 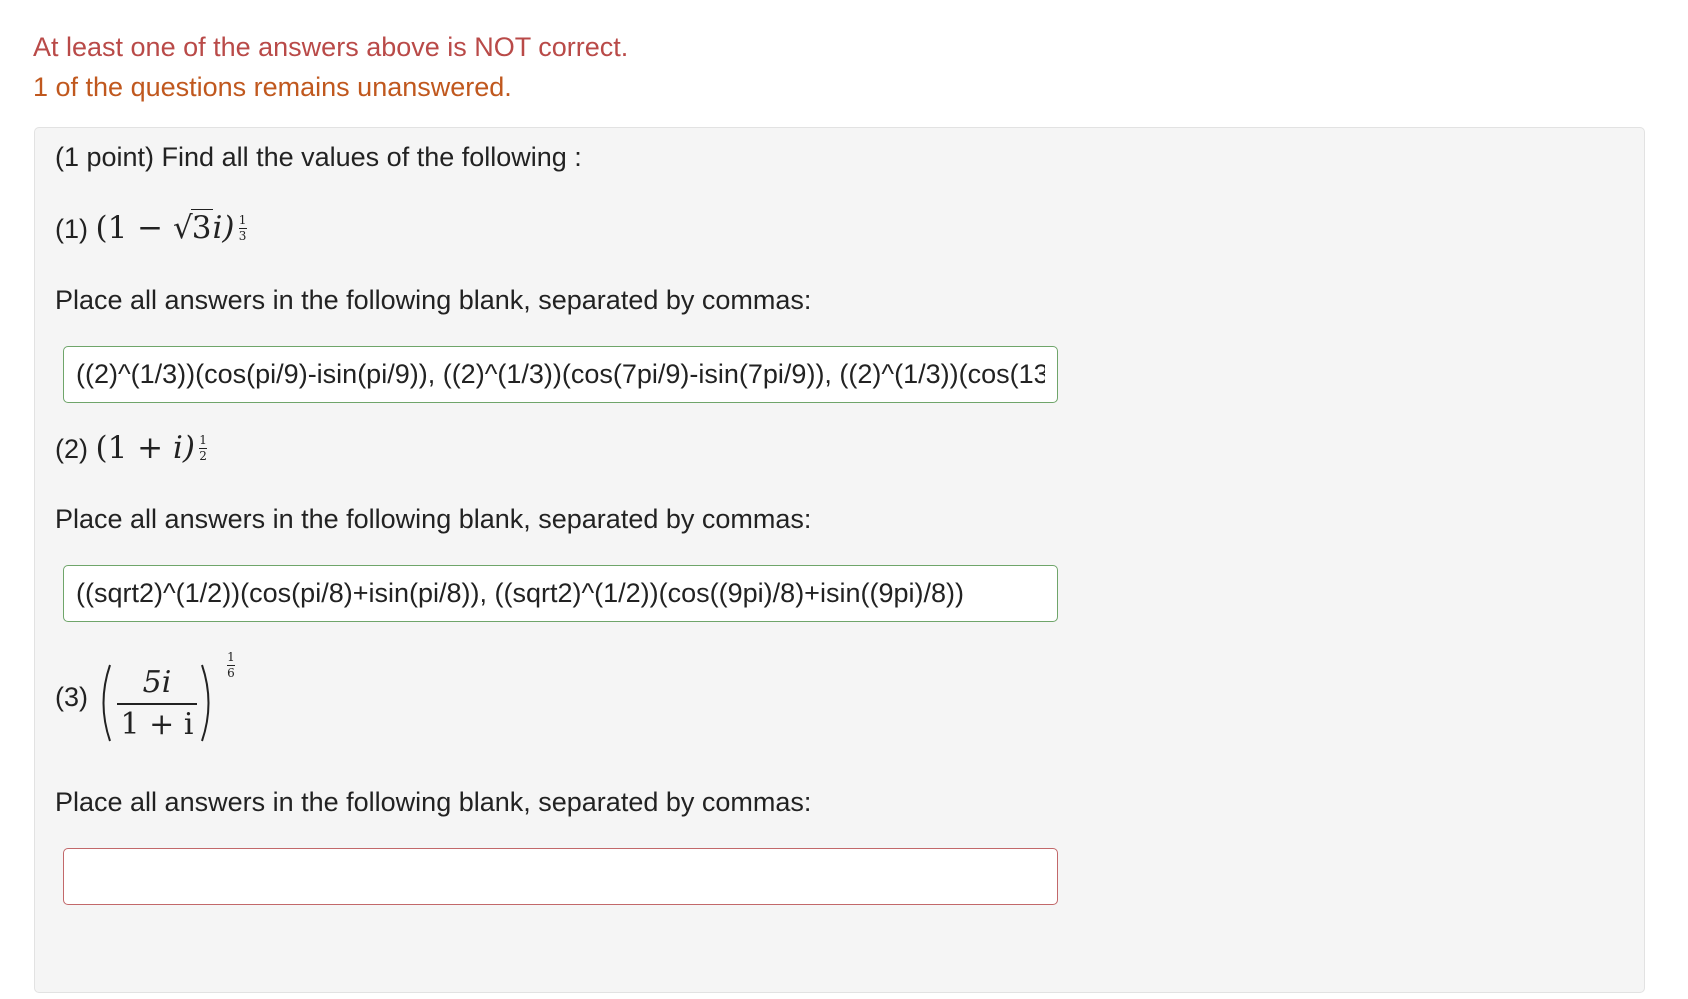 What do you see at coordinates (71, 697) in the screenshot?
I see `part-3-label: (3)` at bounding box center [71, 697].